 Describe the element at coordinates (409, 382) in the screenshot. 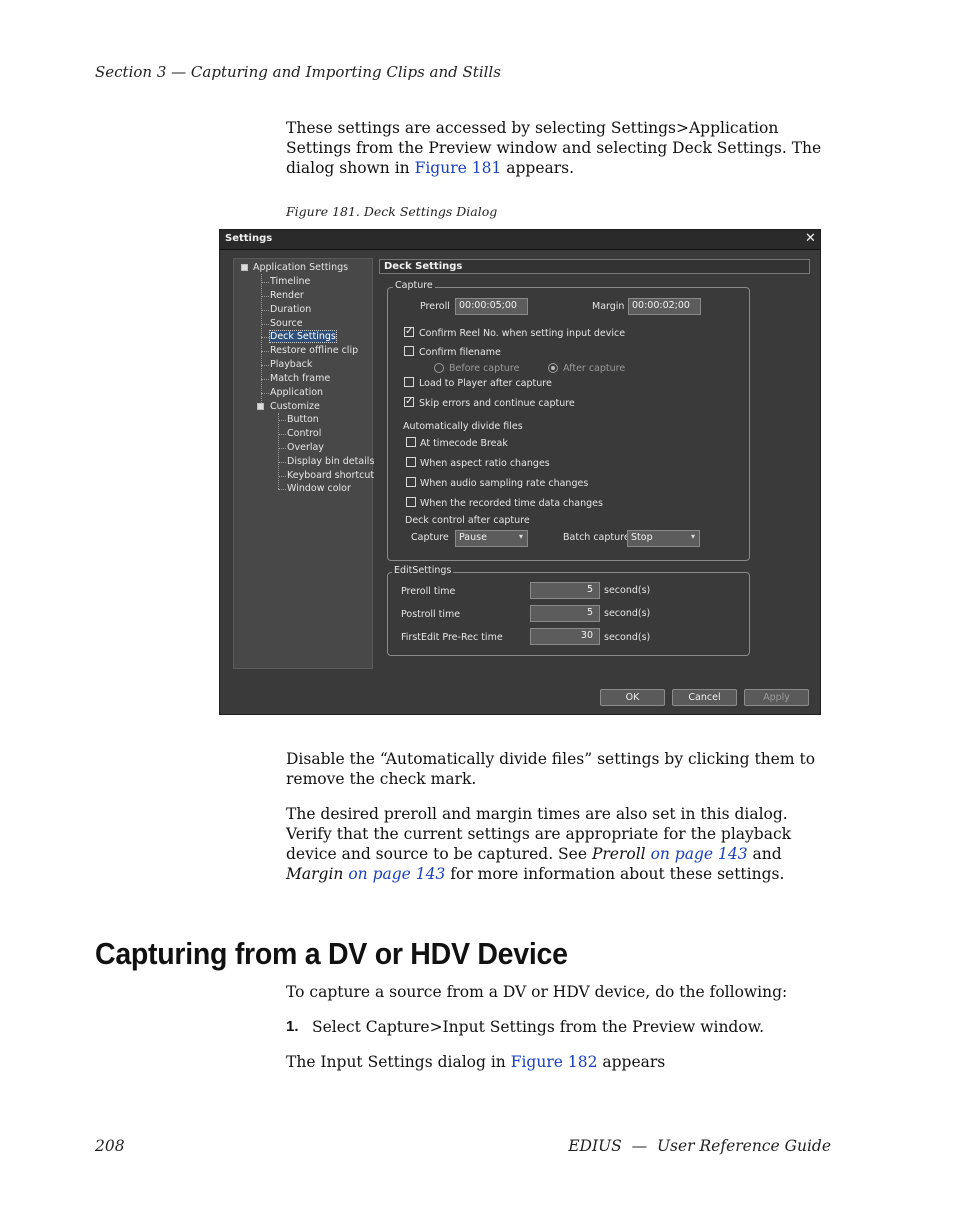

I see `load-player-checkbox` at that location.